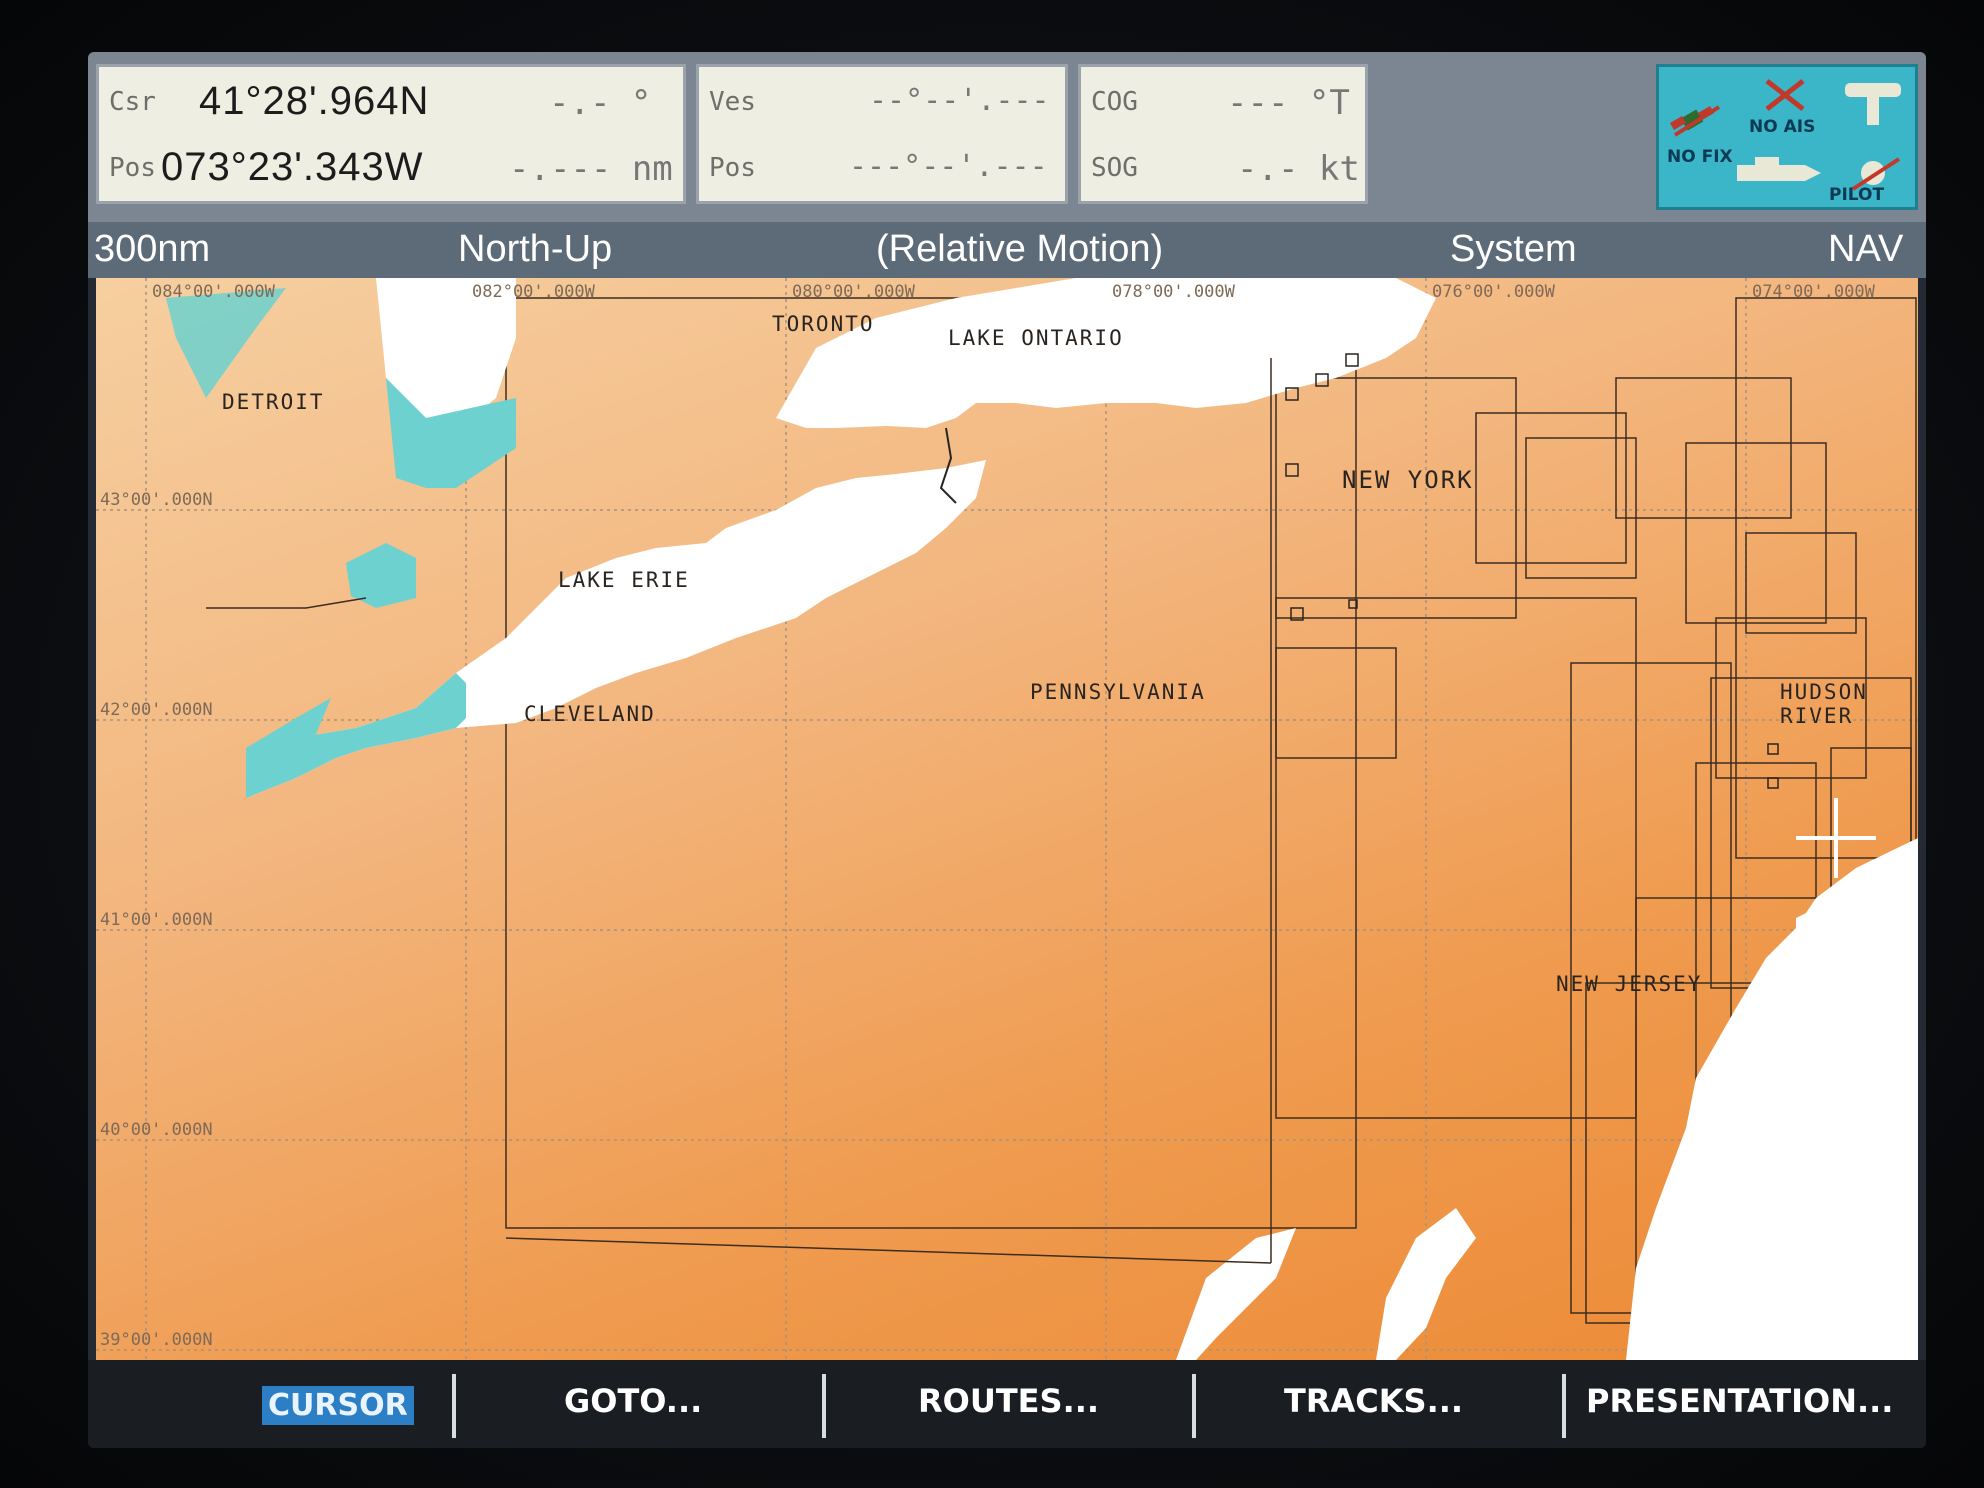 This screenshot has width=1984, height=1488. Describe the element at coordinates (624, 580) in the screenshot. I see `label-lake-erie: LAKE ERIE` at that location.